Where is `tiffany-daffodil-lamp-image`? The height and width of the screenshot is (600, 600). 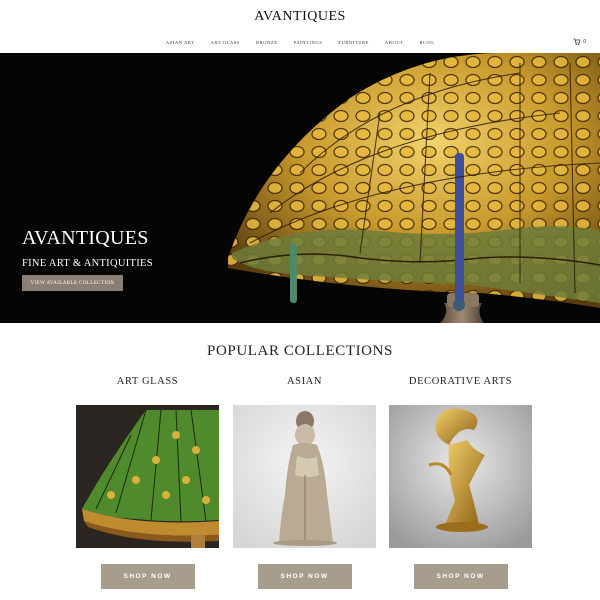 tiffany-daffodil-lamp-image is located at coordinates (147, 476).